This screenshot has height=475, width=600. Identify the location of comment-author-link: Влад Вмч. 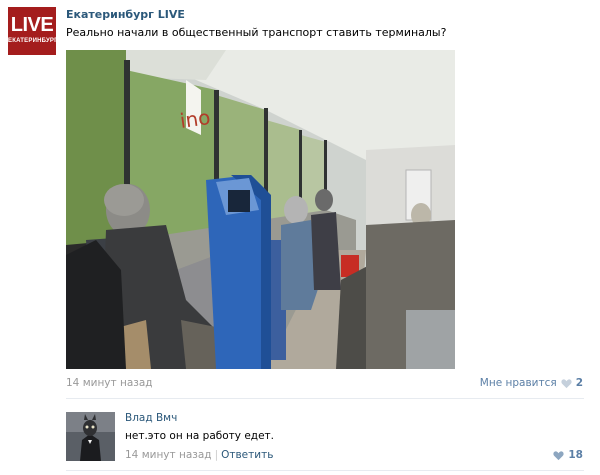
(151, 418).